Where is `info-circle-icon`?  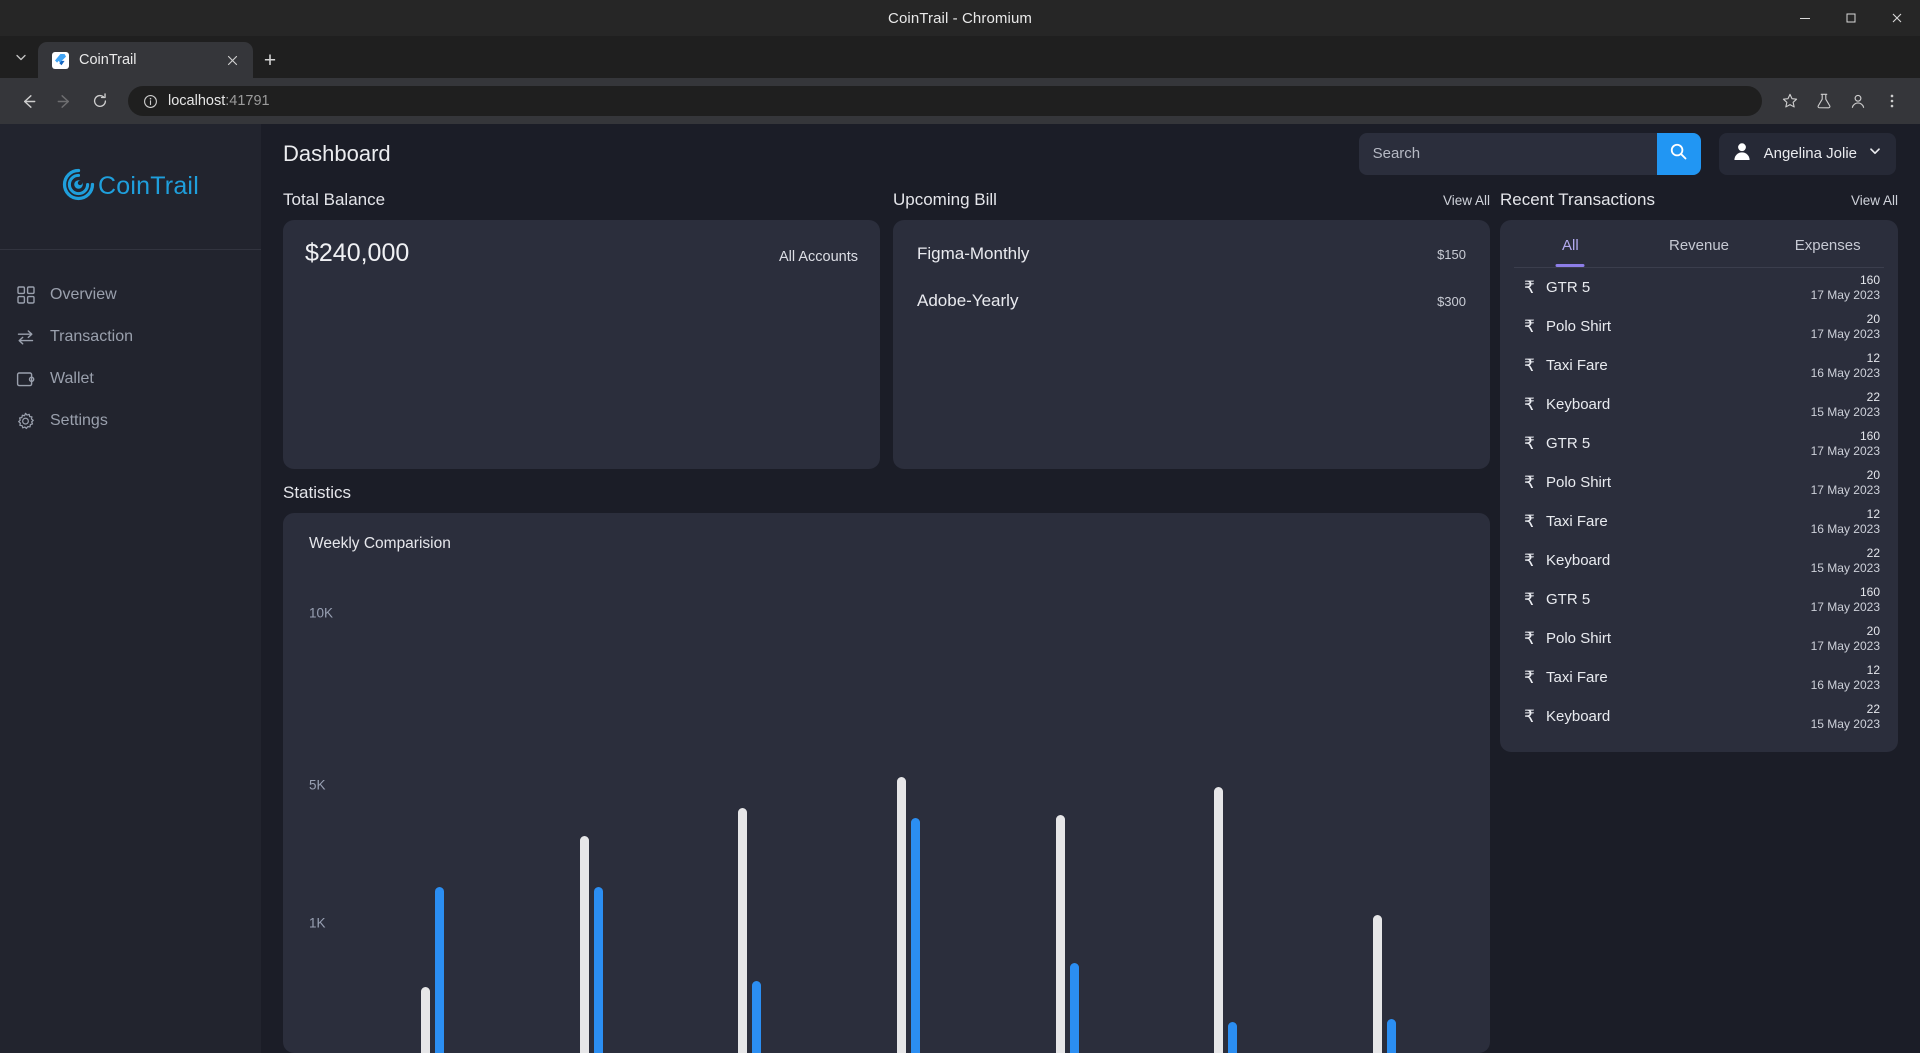 info-circle-icon is located at coordinates (150, 101).